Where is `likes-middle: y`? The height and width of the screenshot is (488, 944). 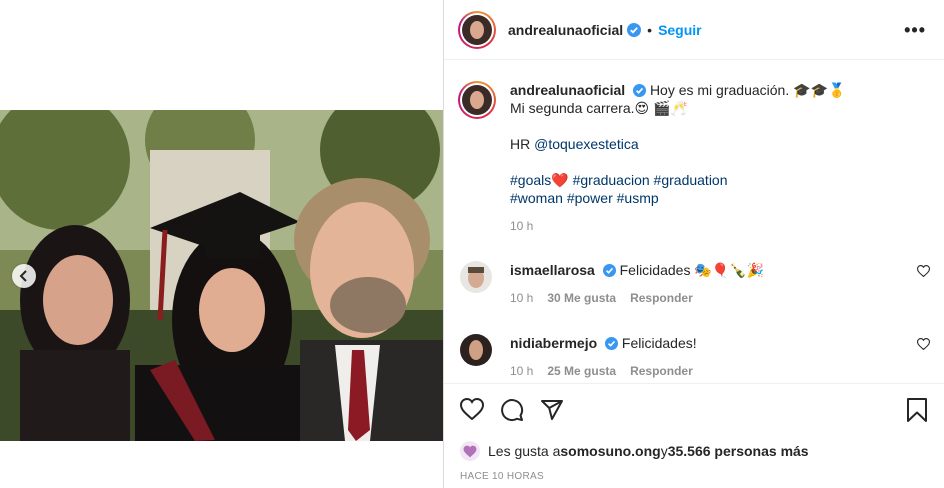 likes-middle: y is located at coordinates (664, 451).